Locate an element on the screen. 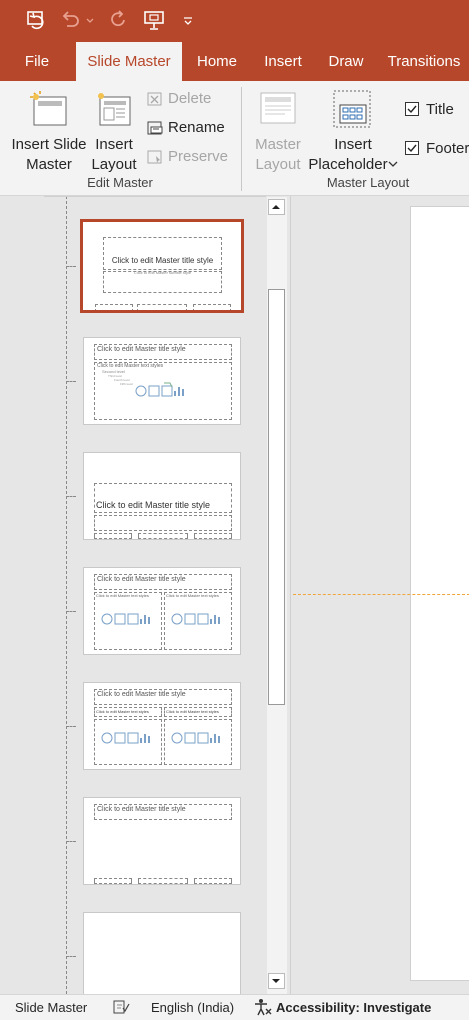 The image size is (469, 1020). reuse-slides-icon is located at coordinates (36, 20).